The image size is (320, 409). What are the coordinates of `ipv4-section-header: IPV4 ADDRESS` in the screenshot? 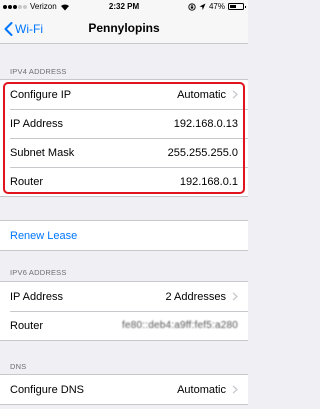 It's located at (38, 71).